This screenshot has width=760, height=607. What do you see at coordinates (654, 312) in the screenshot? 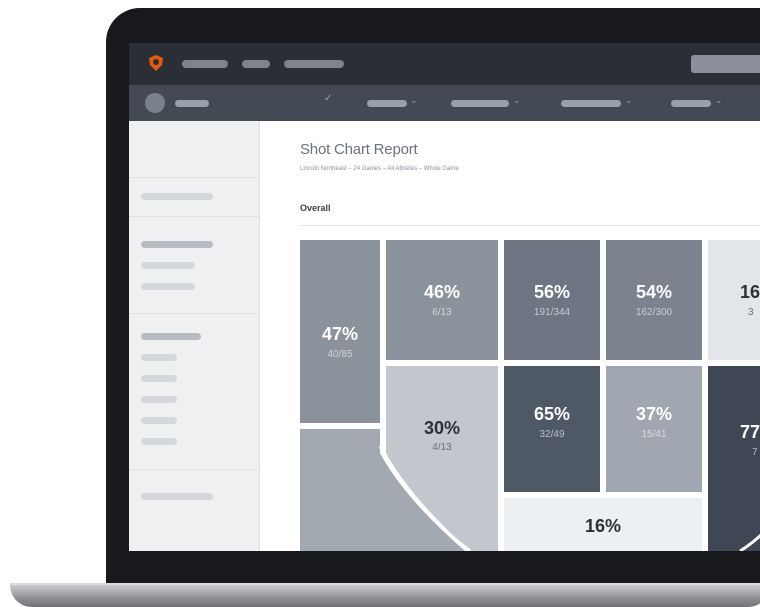
I see `zone-made-attempted: 162/300` at bounding box center [654, 312].